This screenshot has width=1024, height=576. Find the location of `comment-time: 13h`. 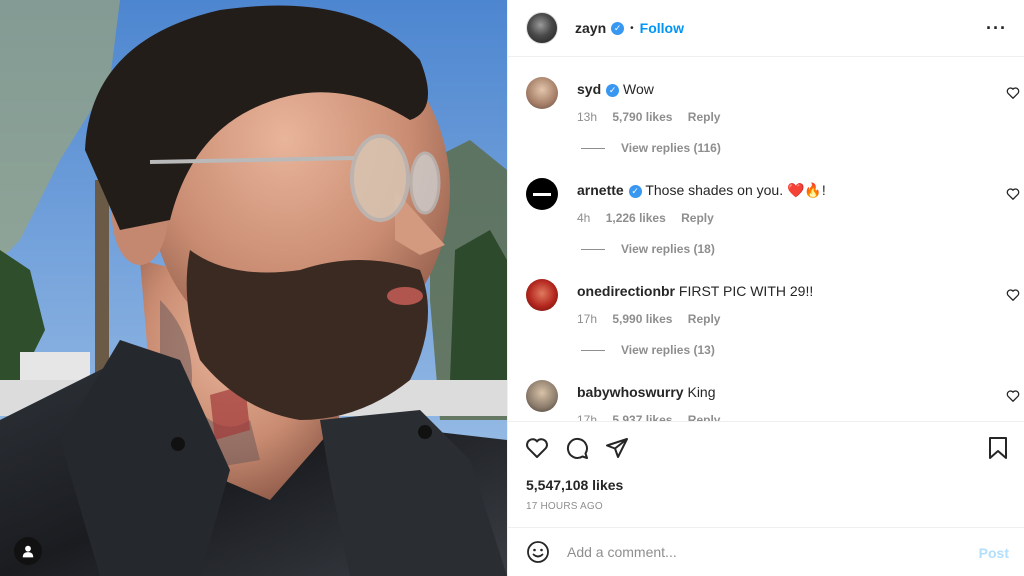

comment-time: 13h is located at coordinates (587, 117).